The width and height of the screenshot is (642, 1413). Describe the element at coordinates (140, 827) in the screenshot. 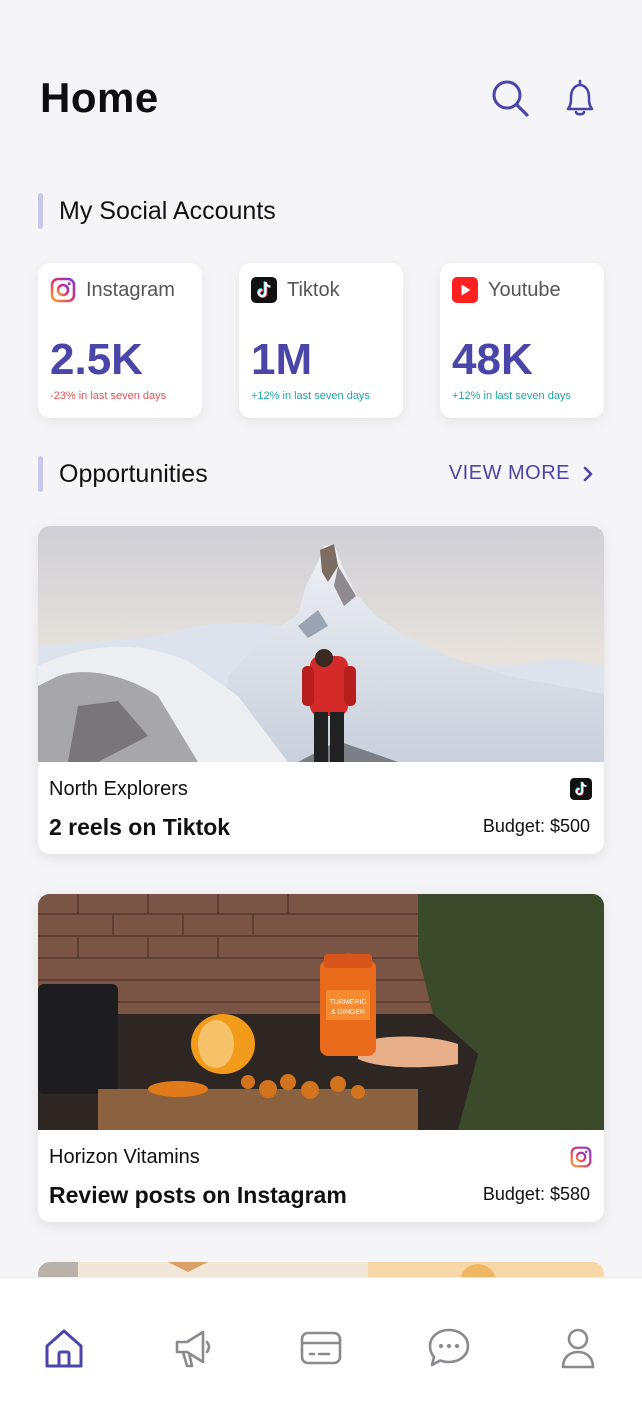

I see `opportunity-title: 2 reels on Tiktok` at that location.